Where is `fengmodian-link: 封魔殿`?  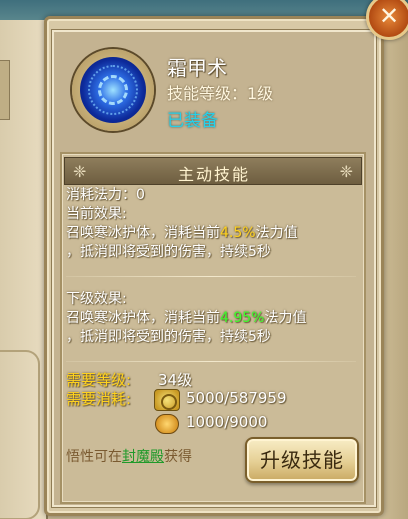 fengmodian-link: 封魔殿 is located at coordinates (143, 457).